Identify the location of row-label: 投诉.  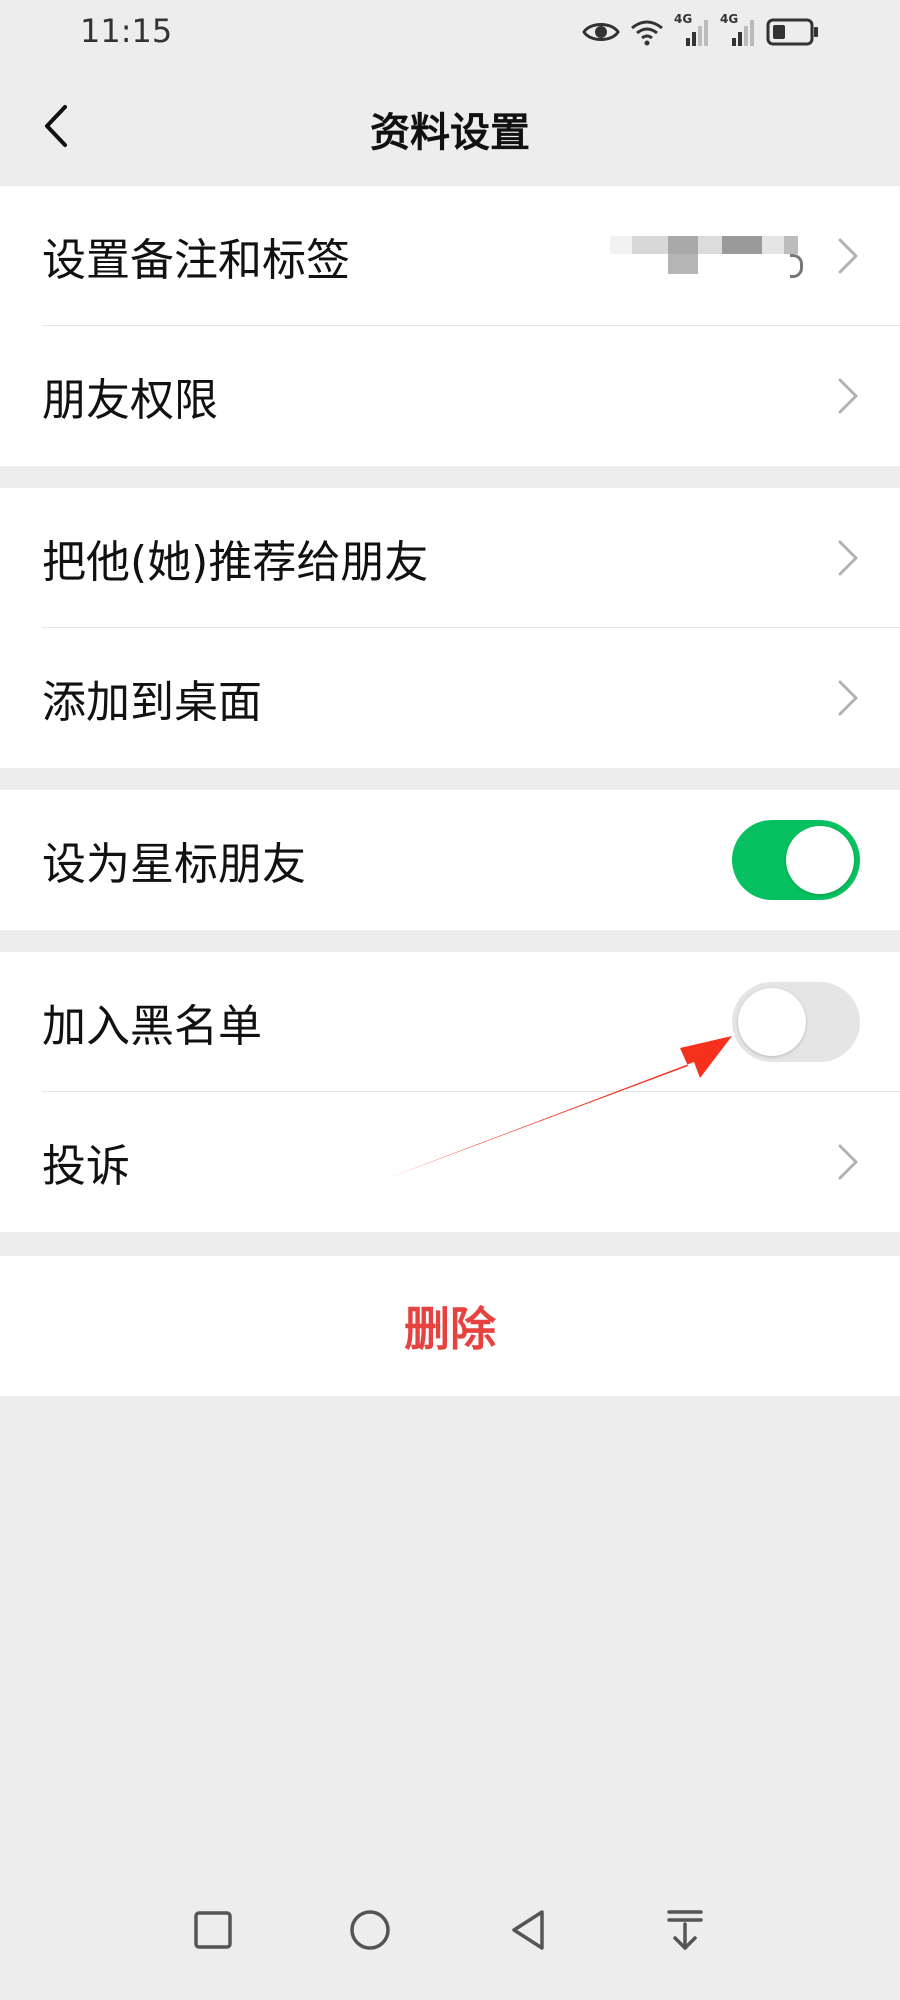
(86, 1166).